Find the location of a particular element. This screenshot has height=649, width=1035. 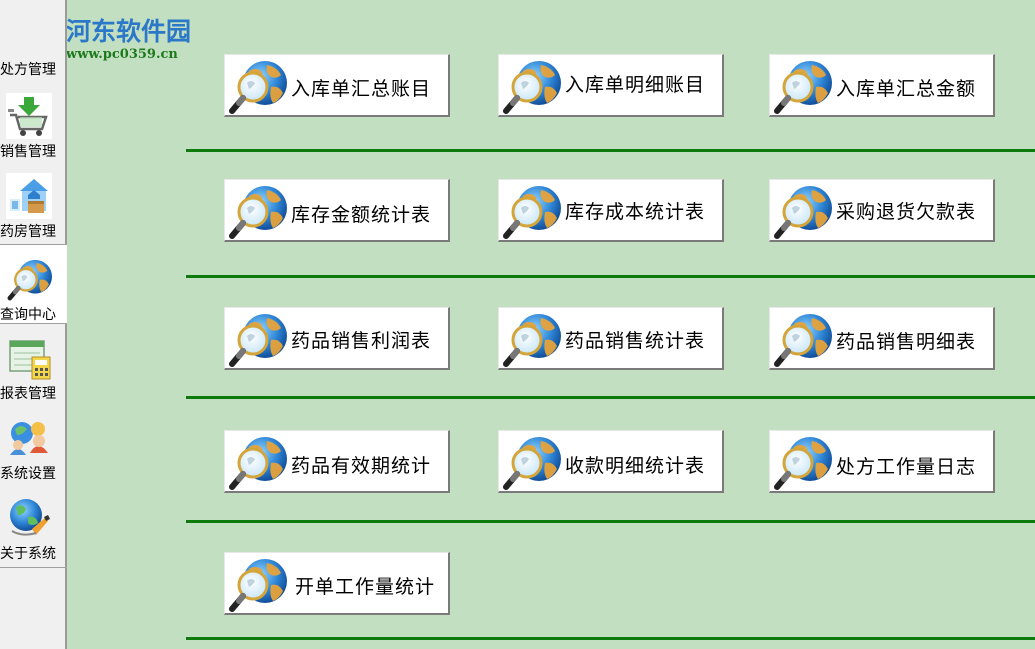

report-button-label: 开单工作量统计 is located at coordinates (365, 587).